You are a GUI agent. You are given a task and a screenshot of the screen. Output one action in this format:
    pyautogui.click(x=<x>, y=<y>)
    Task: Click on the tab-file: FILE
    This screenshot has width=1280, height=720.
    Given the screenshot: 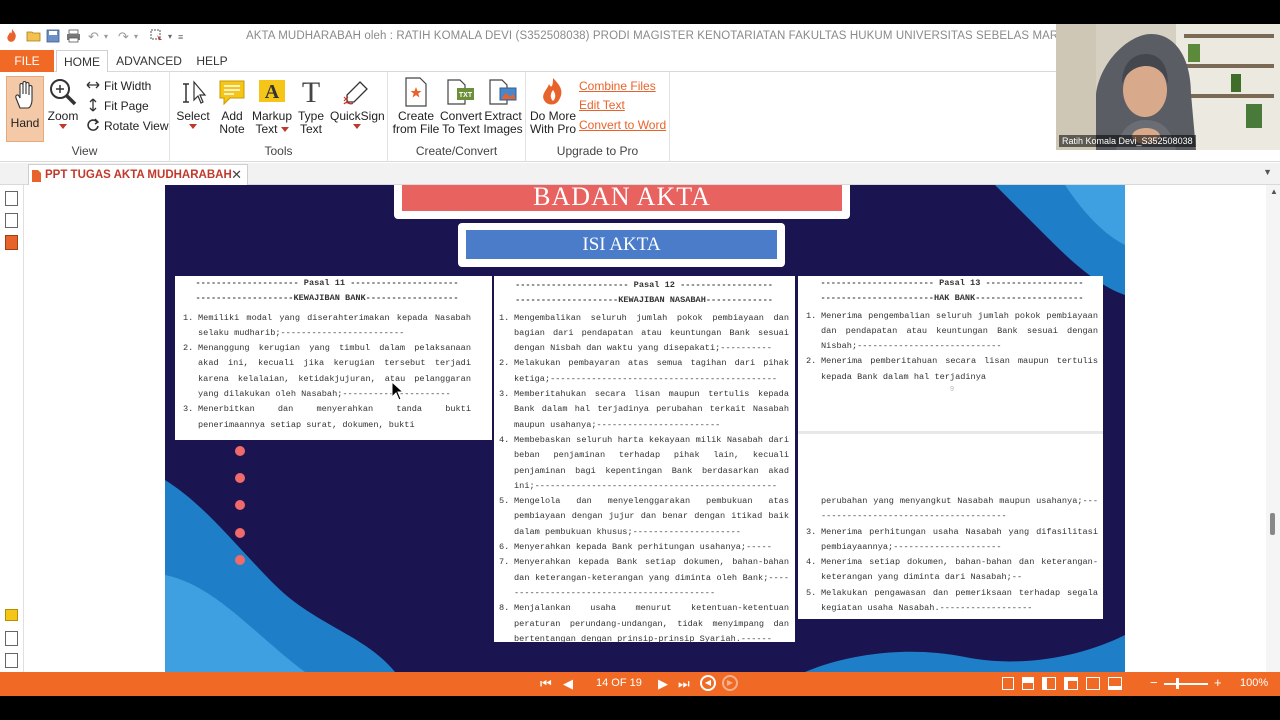 What is the action you would take?
    pyautogui.click(x=27, y=61)
    